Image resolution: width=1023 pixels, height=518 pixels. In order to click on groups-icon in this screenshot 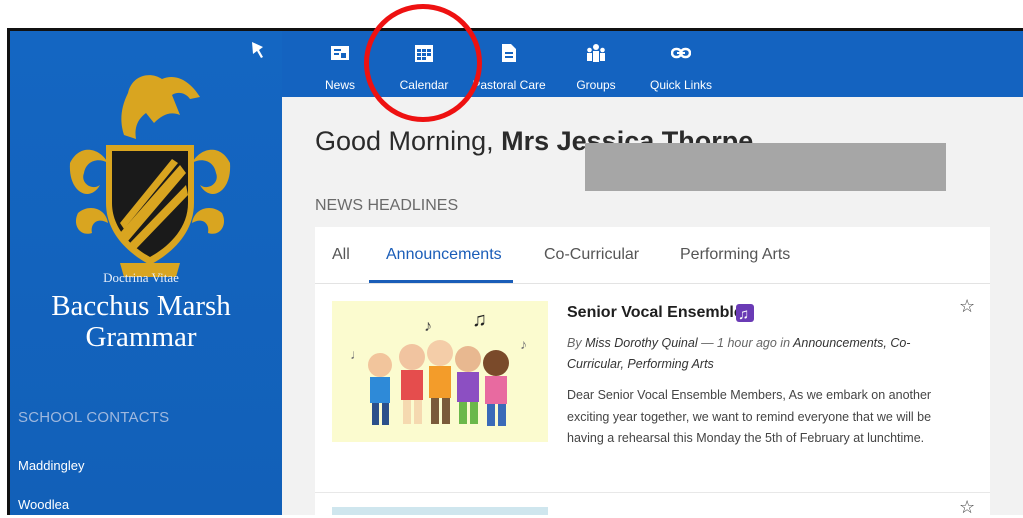, I will do `click(596, 53)`.